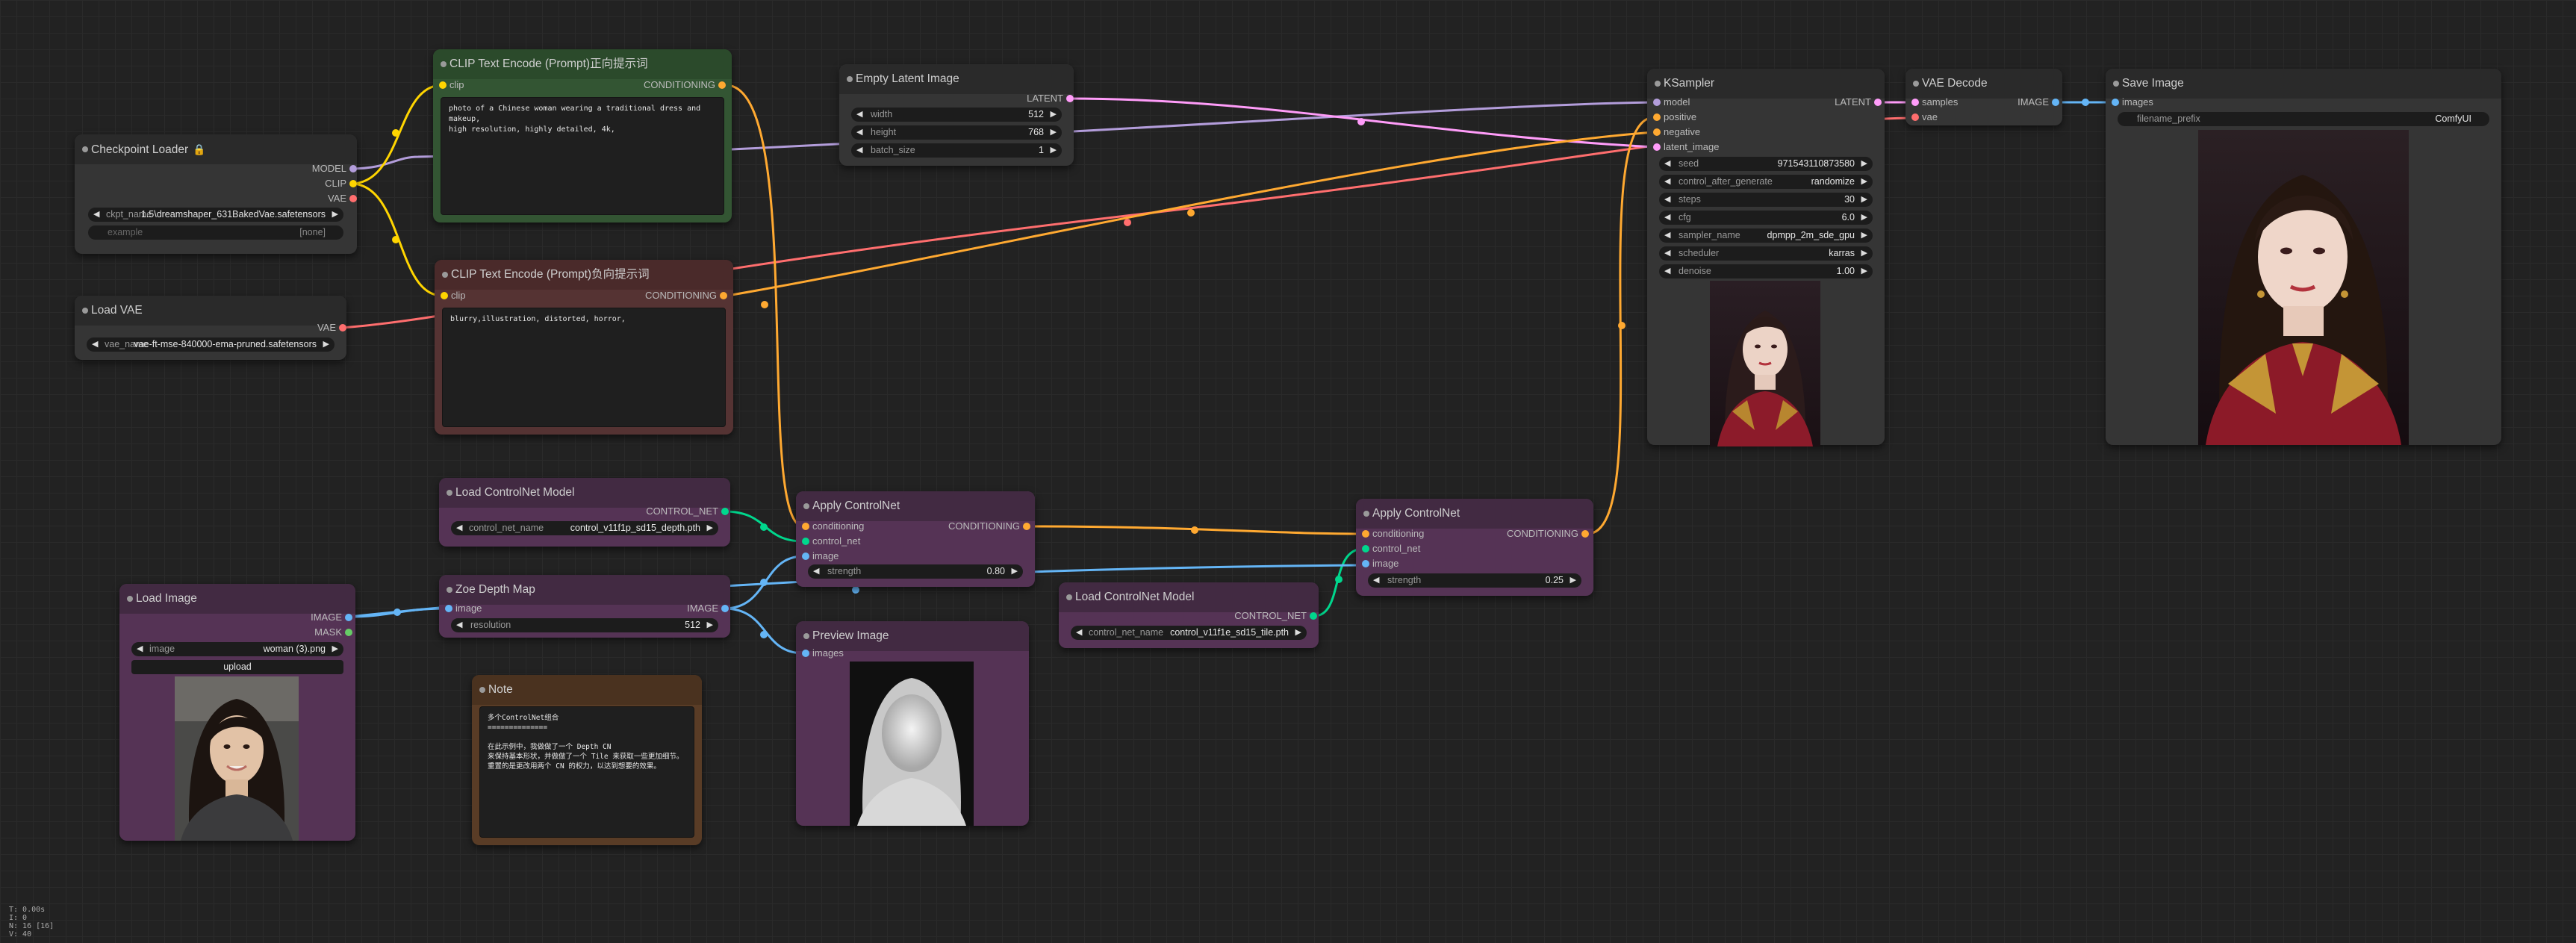 This screenshot has width=2576, height=943. Describe the element at coordinates (1766, 271) in the screenshot. I see `denoise-widget: ◀ denoise 1.00 ▶` at that location.